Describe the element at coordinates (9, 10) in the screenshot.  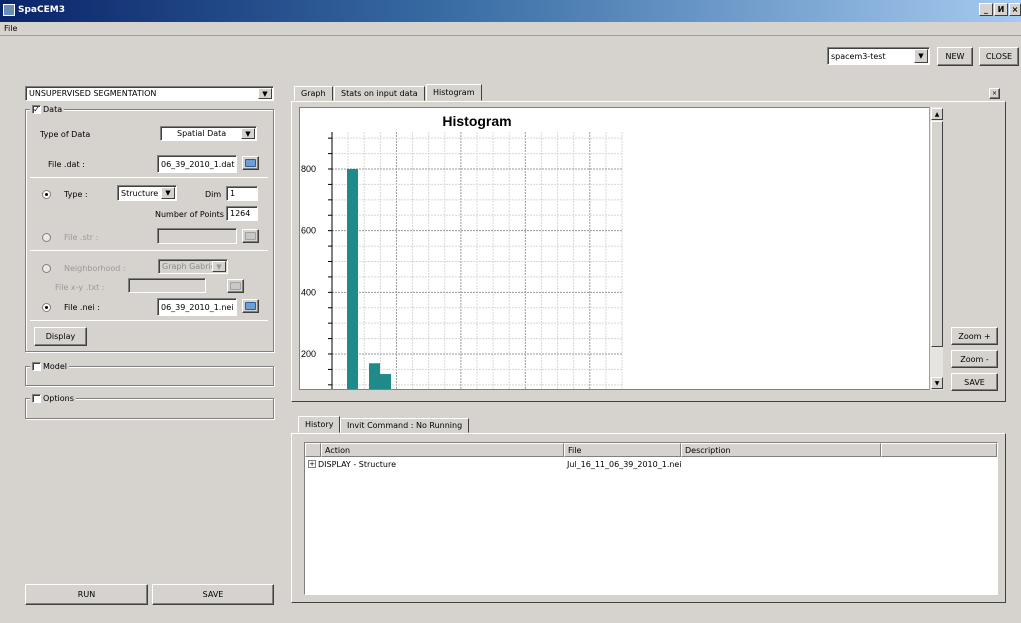
I see `app-icon` at that location.